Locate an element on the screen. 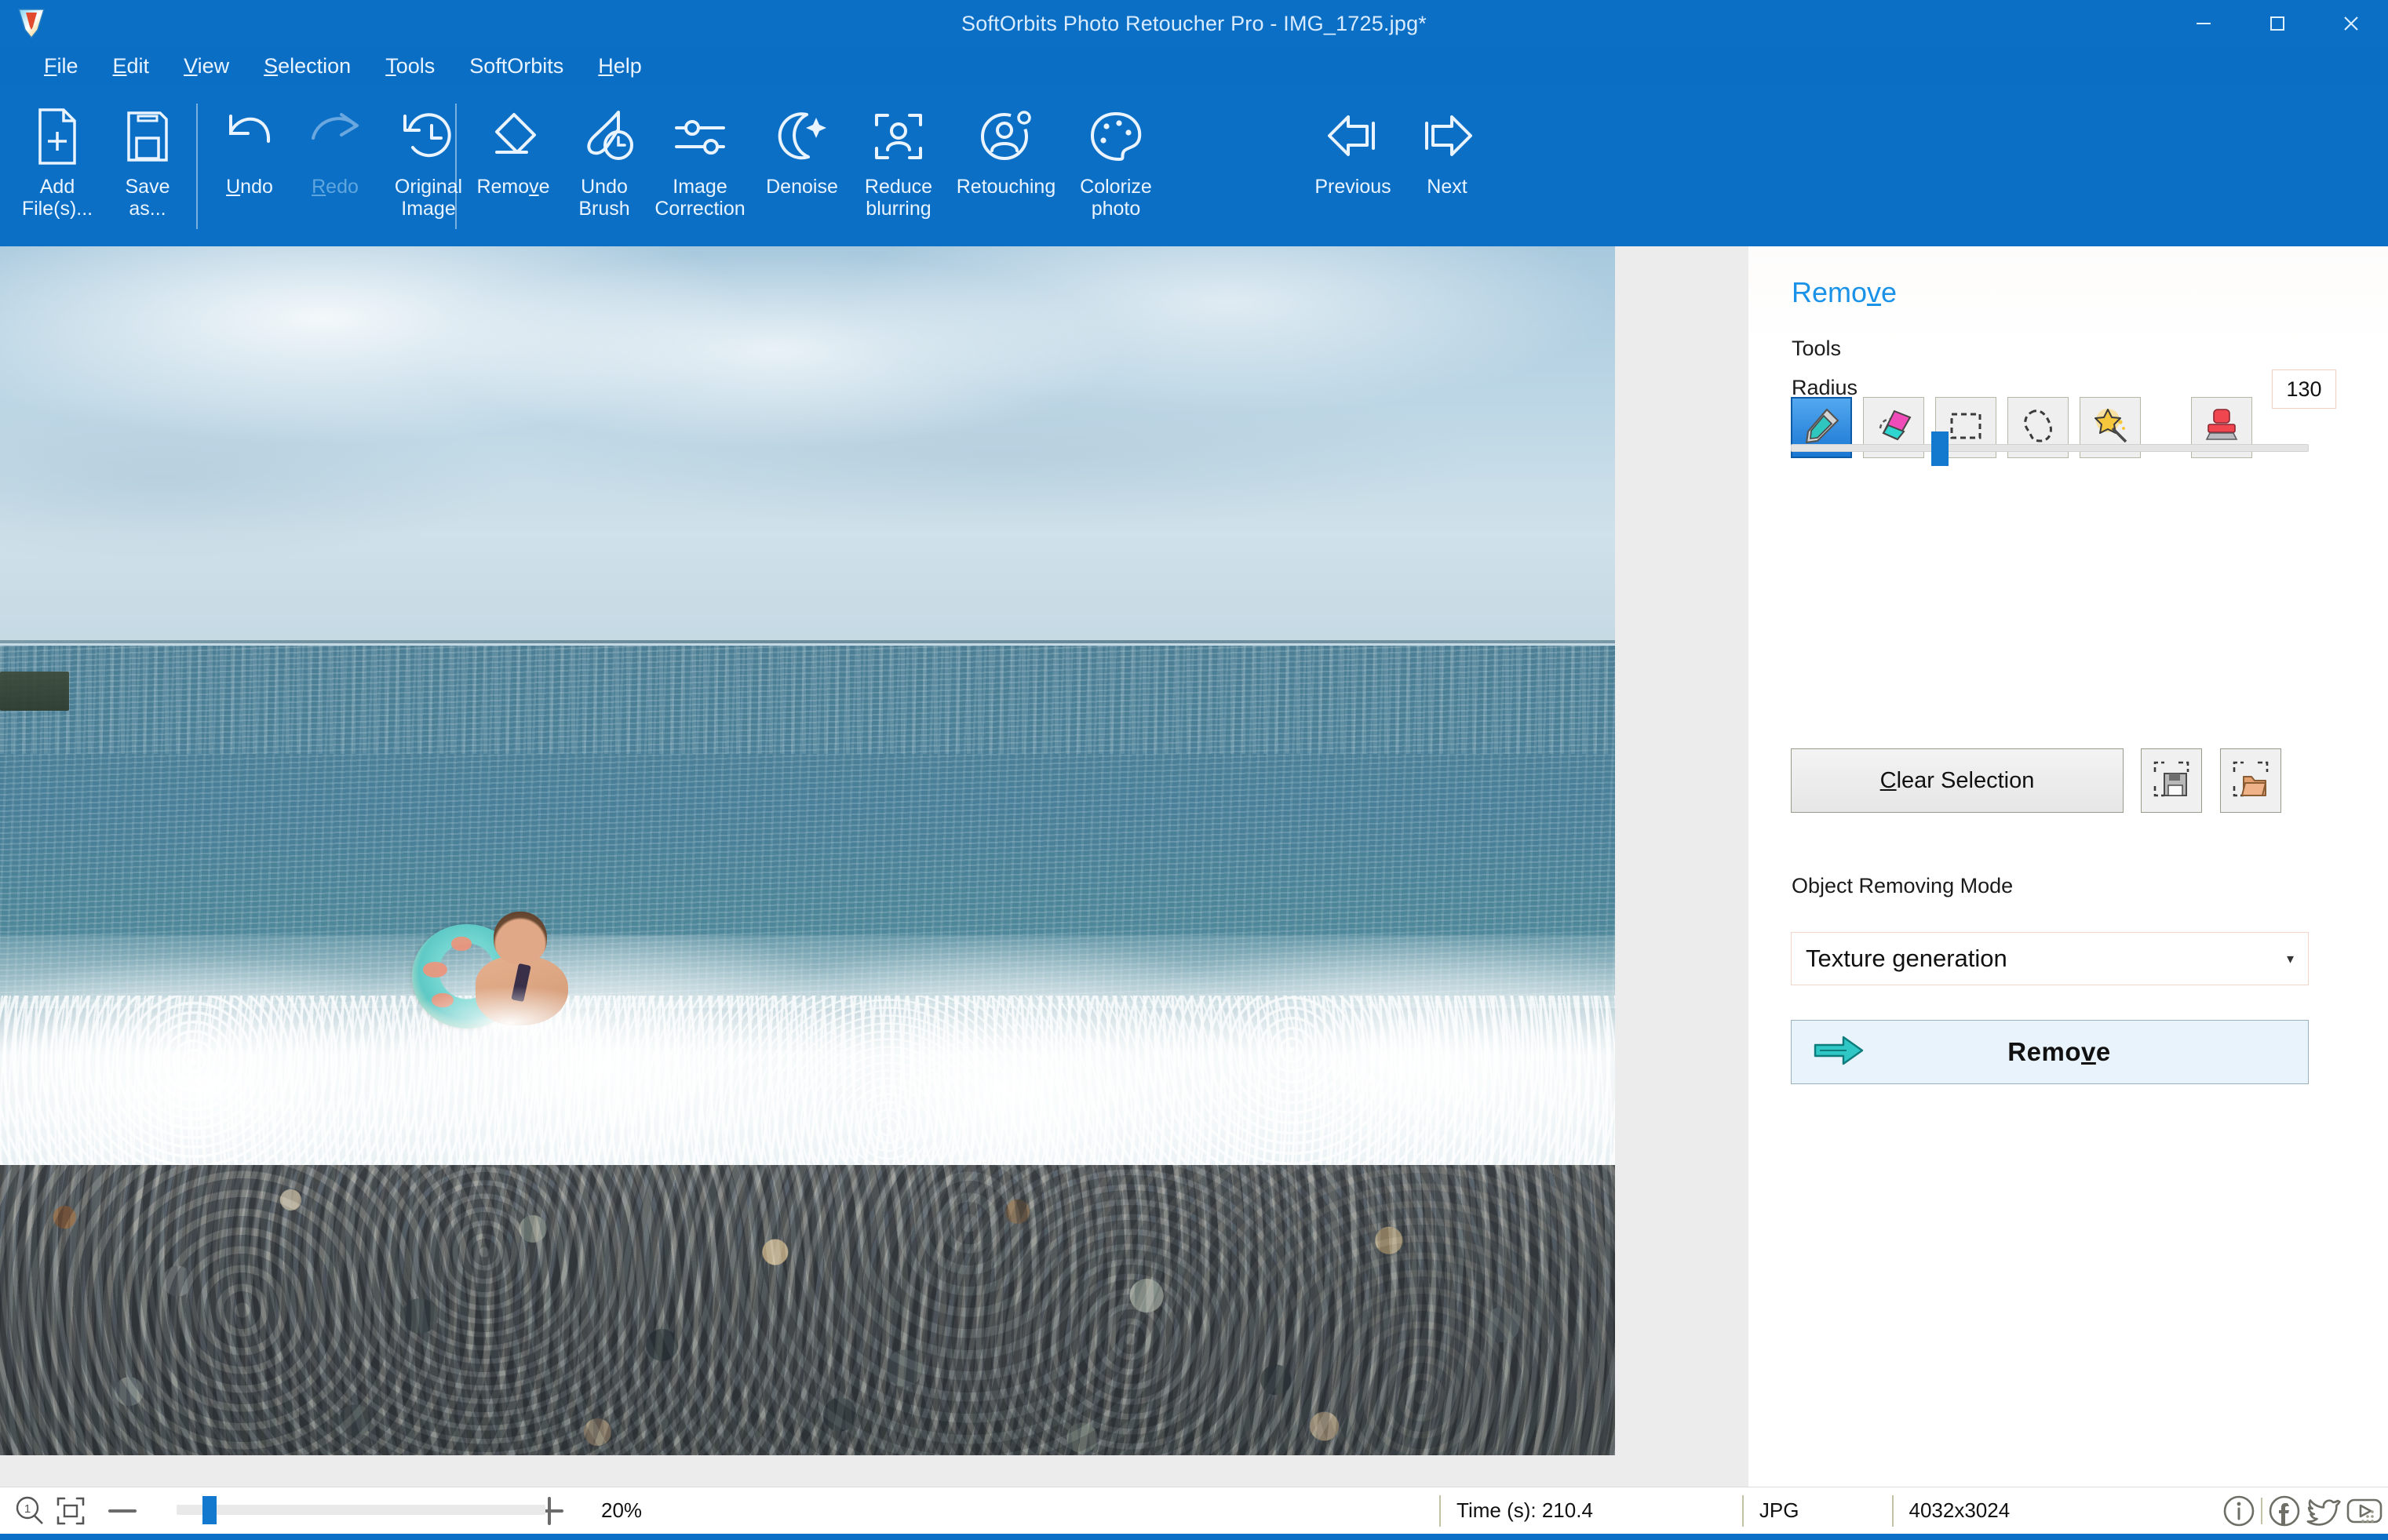 This screenshot has width=2388, height=1540. image-correction-label: Image Correction is located at coordinates (700, 198).